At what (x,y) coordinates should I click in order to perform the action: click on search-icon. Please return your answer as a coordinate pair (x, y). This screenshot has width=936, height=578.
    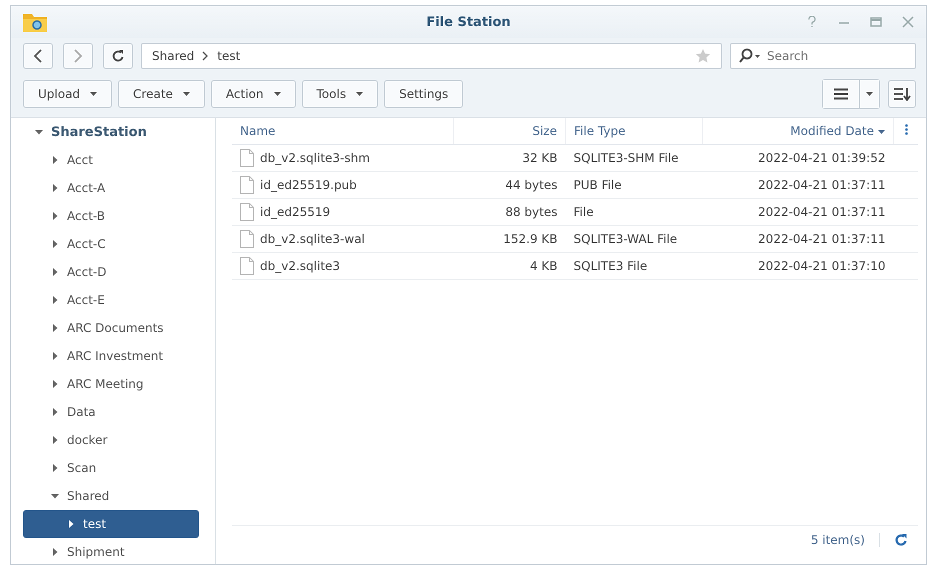
    Looking at the image, I should click on (750, 56).